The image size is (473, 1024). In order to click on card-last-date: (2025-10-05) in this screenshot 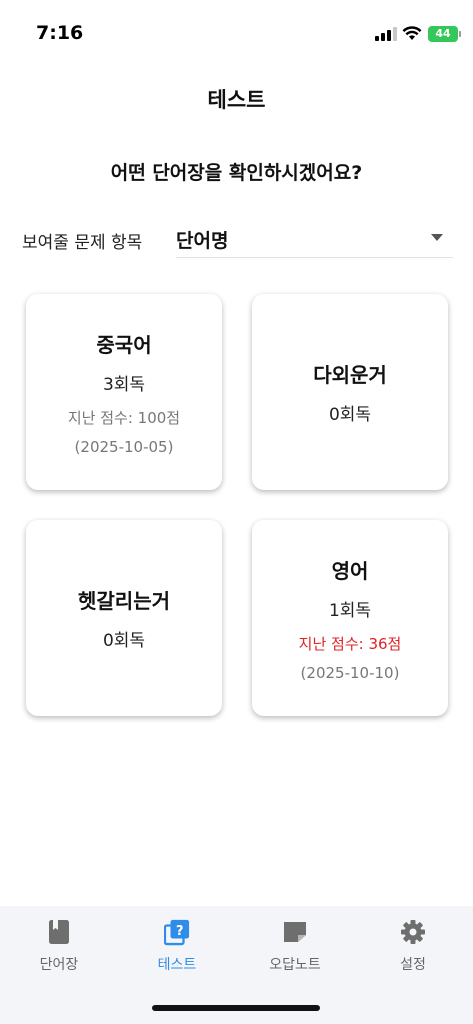, I will do `click(124, 446)`.